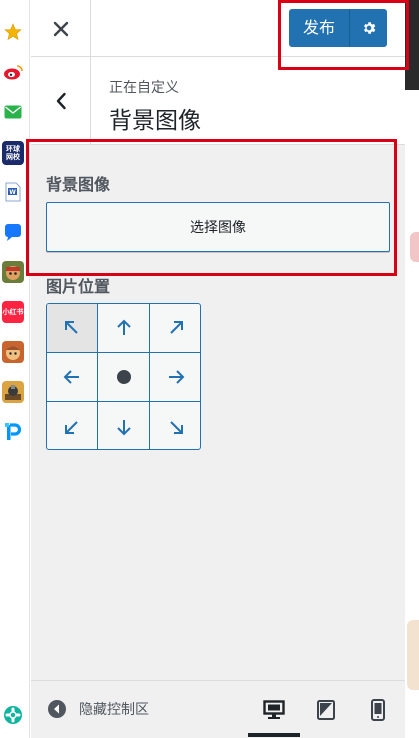 The height and width of the screenshot is (738, 419). I want to click on word-doc-icon: W, so click(13, 192).